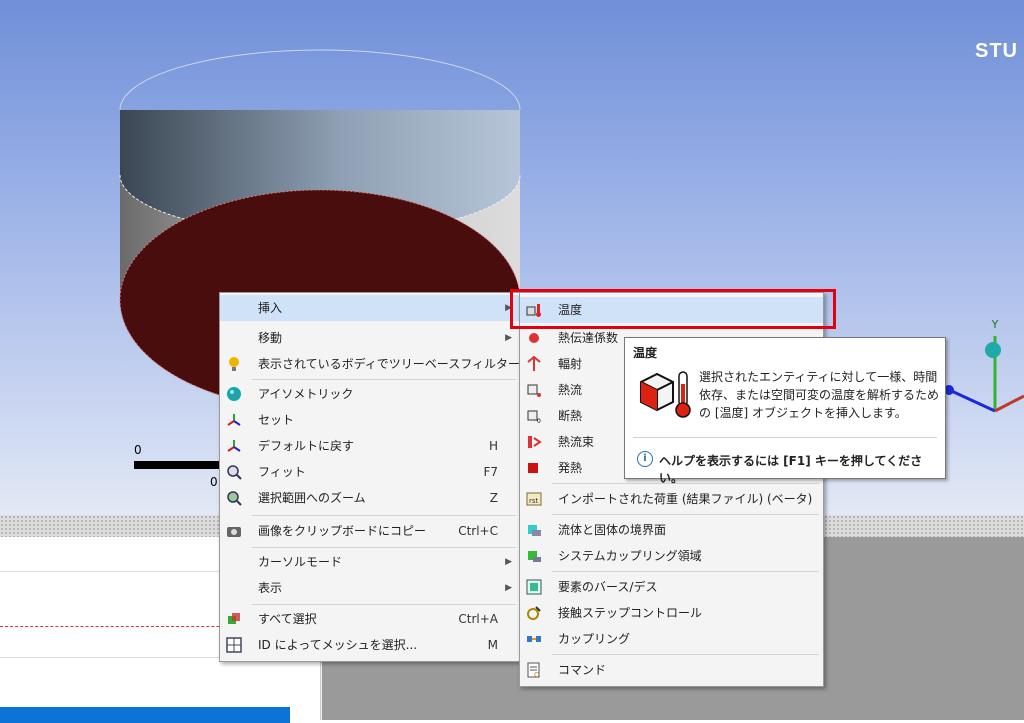 This screenshot has height=723, width=1024. I want to click on info-icon: i, so click(645, 459).